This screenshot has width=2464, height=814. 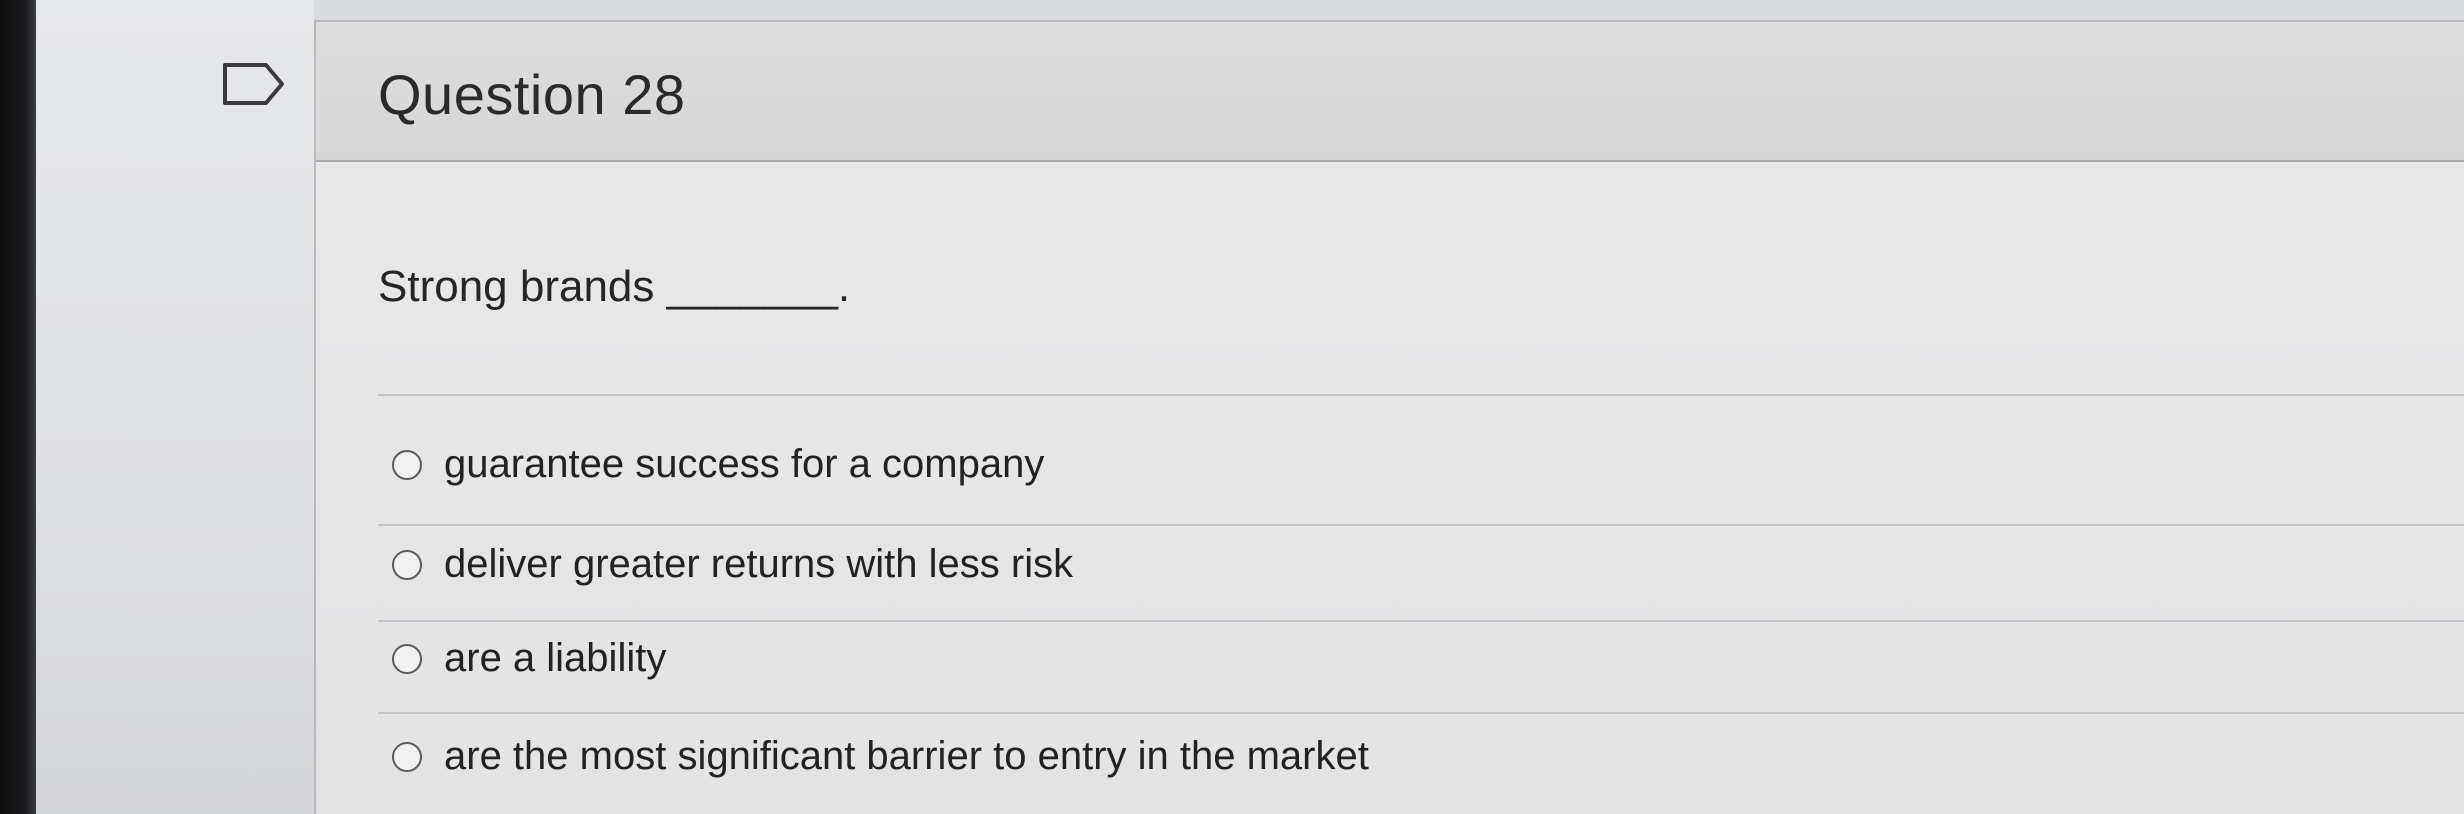 I want to click on answer-option-label: are a liability, so click(x=555, y=658).